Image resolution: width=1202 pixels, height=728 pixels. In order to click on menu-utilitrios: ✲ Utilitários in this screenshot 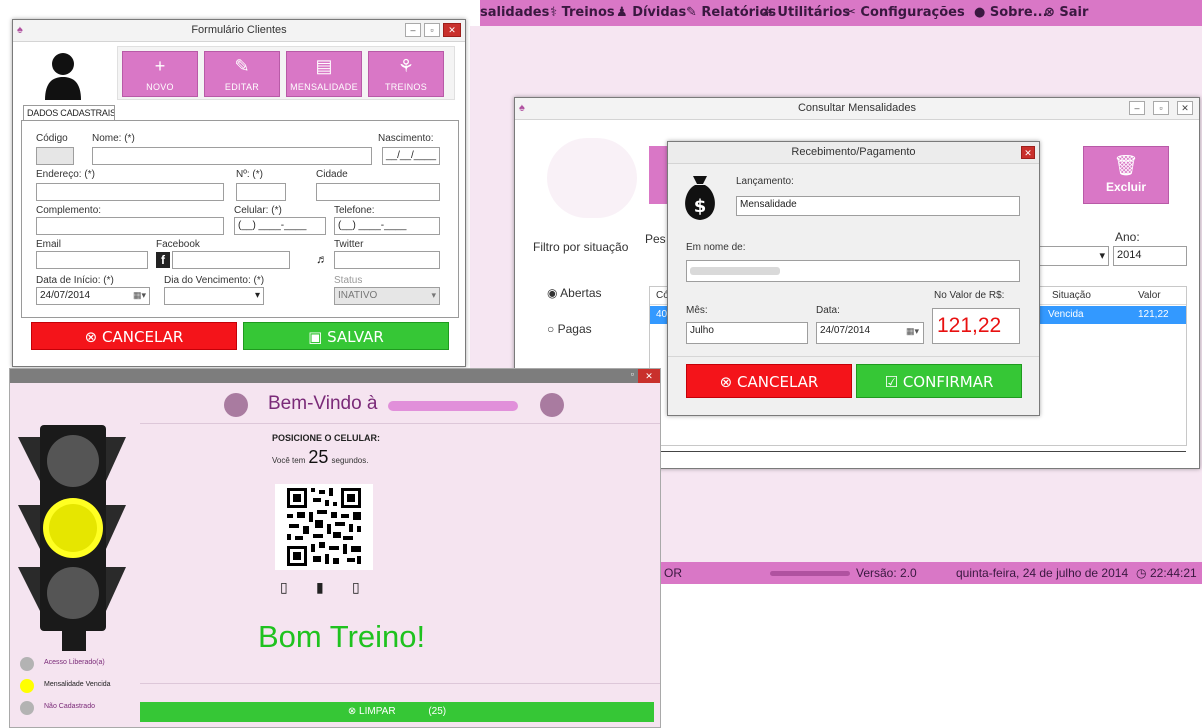, I will do `click(806, 12)`.